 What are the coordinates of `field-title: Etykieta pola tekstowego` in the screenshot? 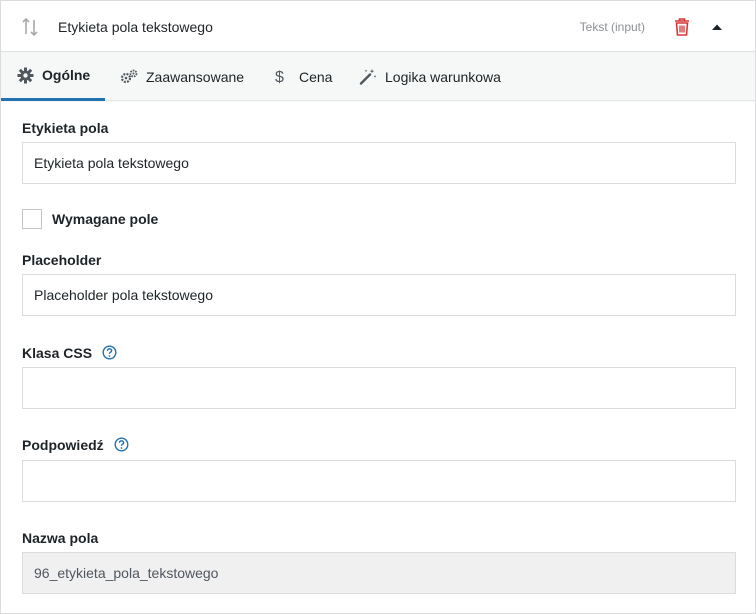 It's located at (135, 27).